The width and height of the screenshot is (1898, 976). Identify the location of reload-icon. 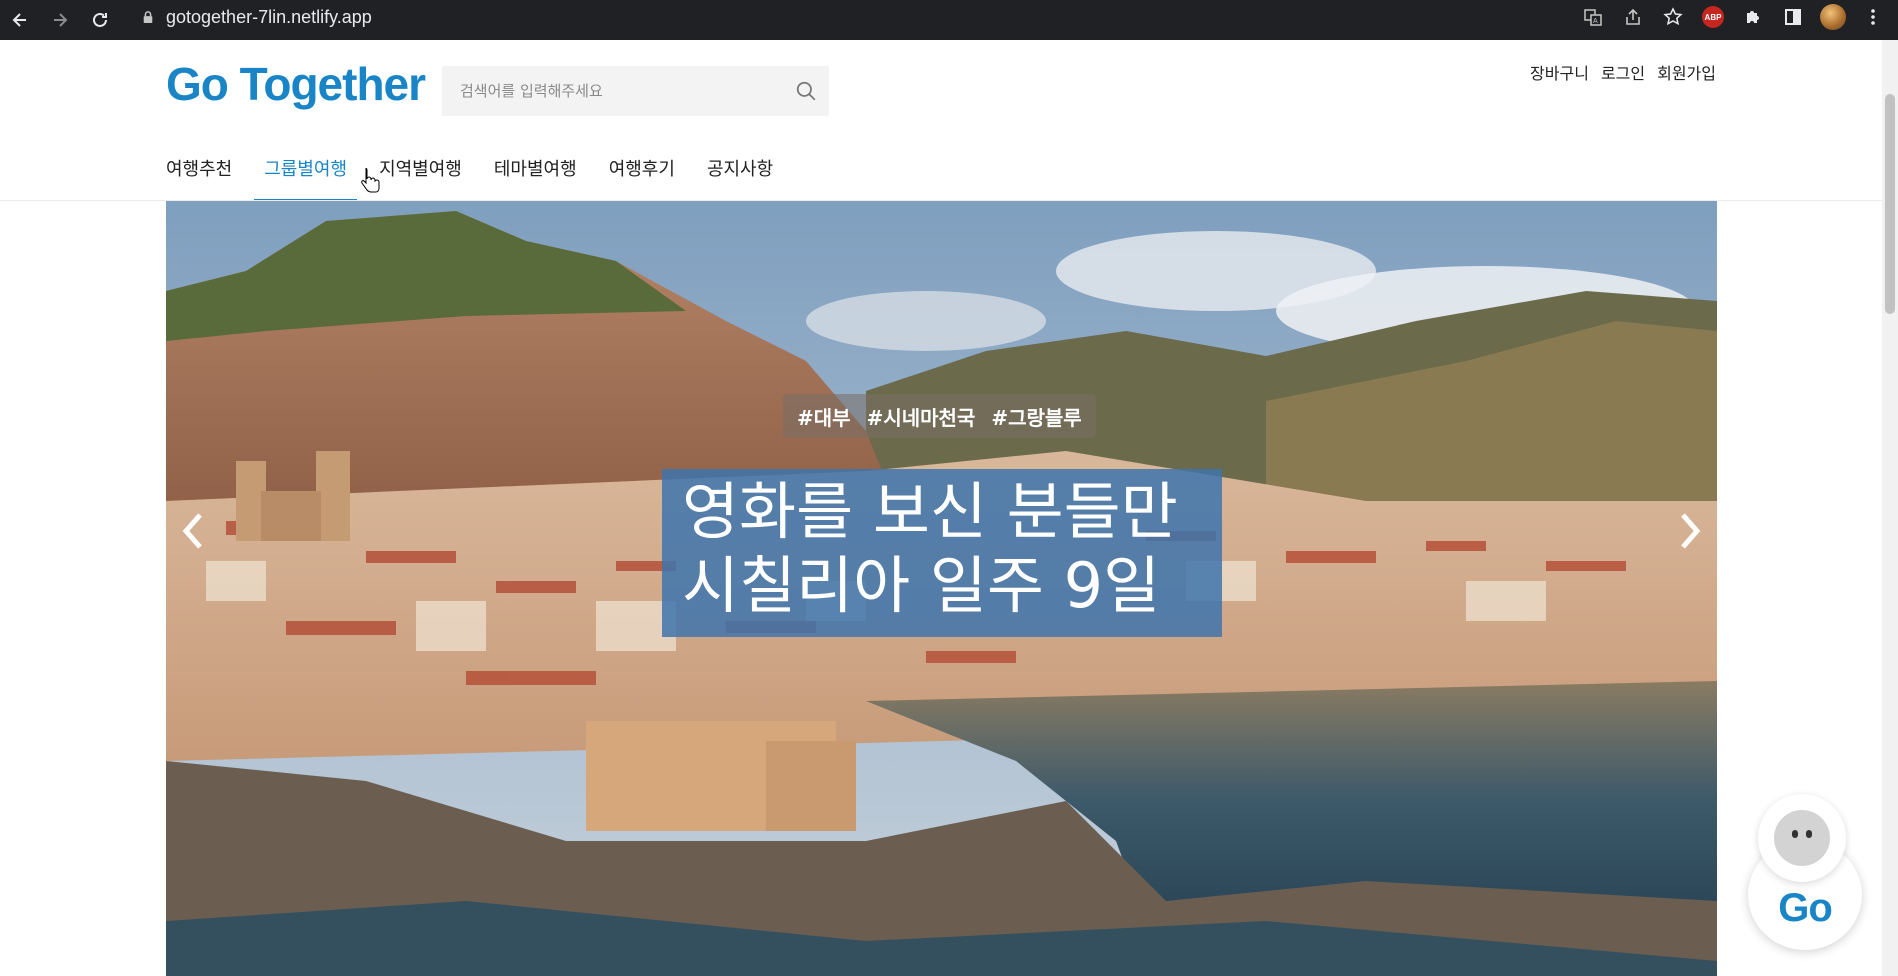
(100, 19).